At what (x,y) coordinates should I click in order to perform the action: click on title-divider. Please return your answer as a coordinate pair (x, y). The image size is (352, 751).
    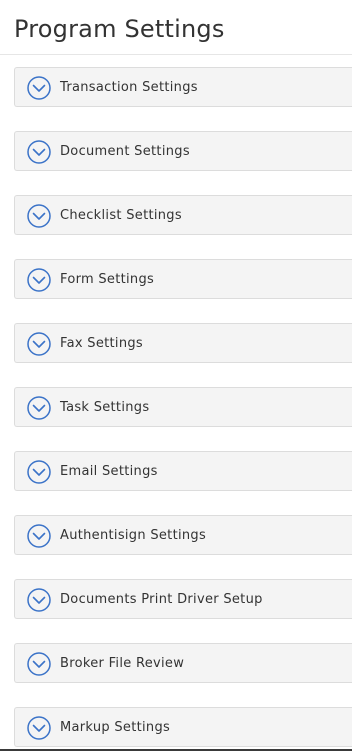
    Looking at the image, I should click on (176, 54).